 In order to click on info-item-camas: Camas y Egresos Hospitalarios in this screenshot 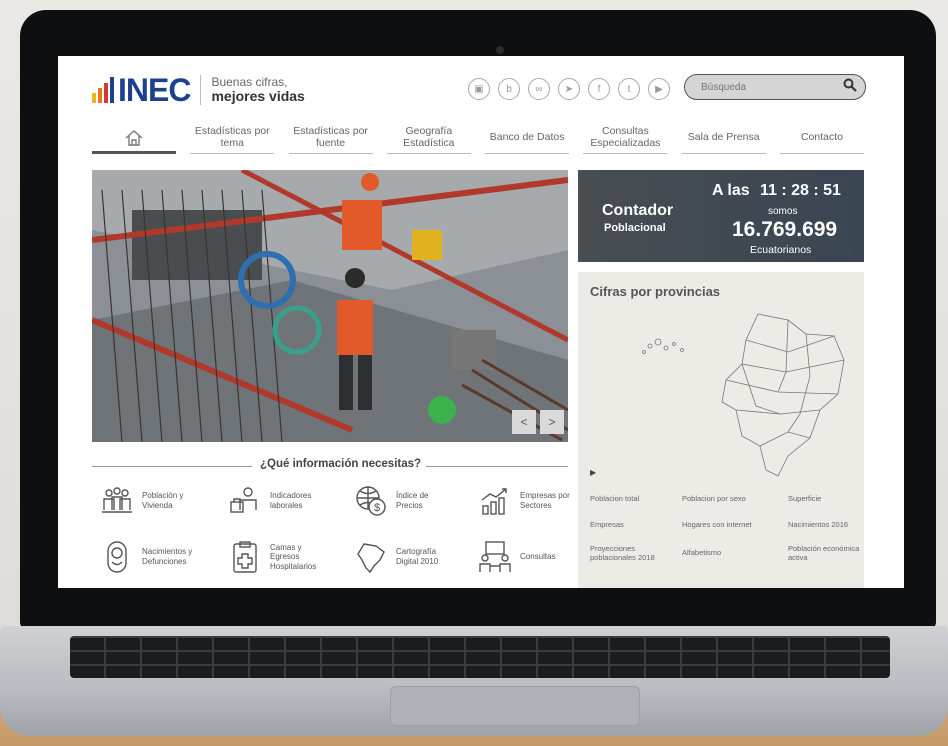, I will do `click(277, 557)`.